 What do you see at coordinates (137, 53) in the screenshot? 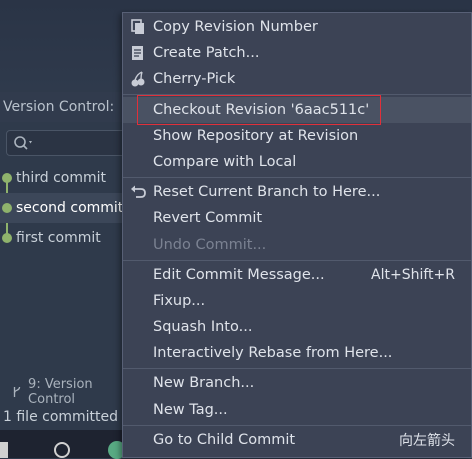
I see `patch-icon` at bounding box center [137, 53].